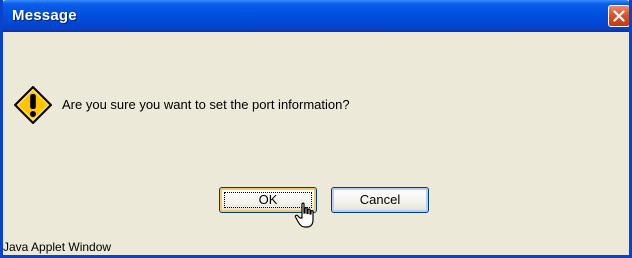 The width and height of the screenshot is (632, 258). I want to click on cancel-button: Cancel, so click(380, 200).